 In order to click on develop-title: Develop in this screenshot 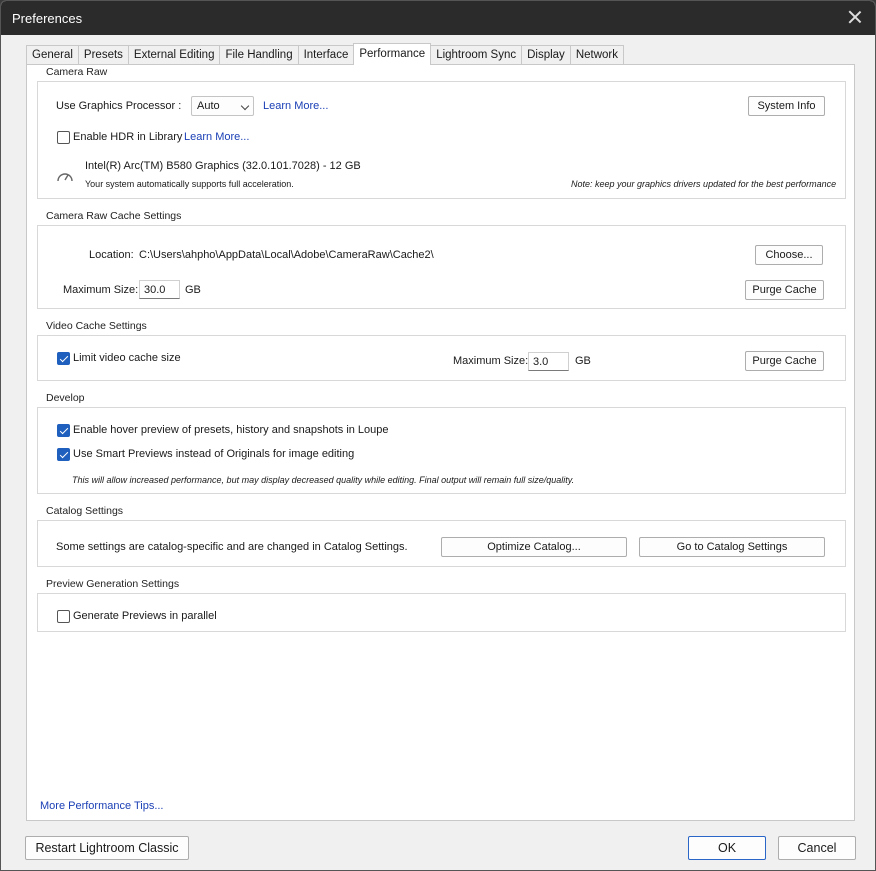, I will do `click(65, 398)`.